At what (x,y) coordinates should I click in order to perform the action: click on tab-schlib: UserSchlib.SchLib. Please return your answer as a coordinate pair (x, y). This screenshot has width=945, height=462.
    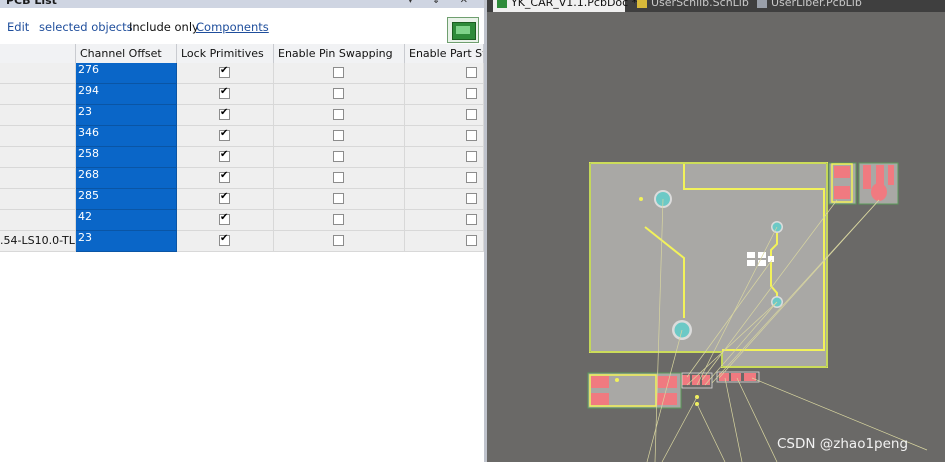
    Looking at the image, I should click on (693, 6).